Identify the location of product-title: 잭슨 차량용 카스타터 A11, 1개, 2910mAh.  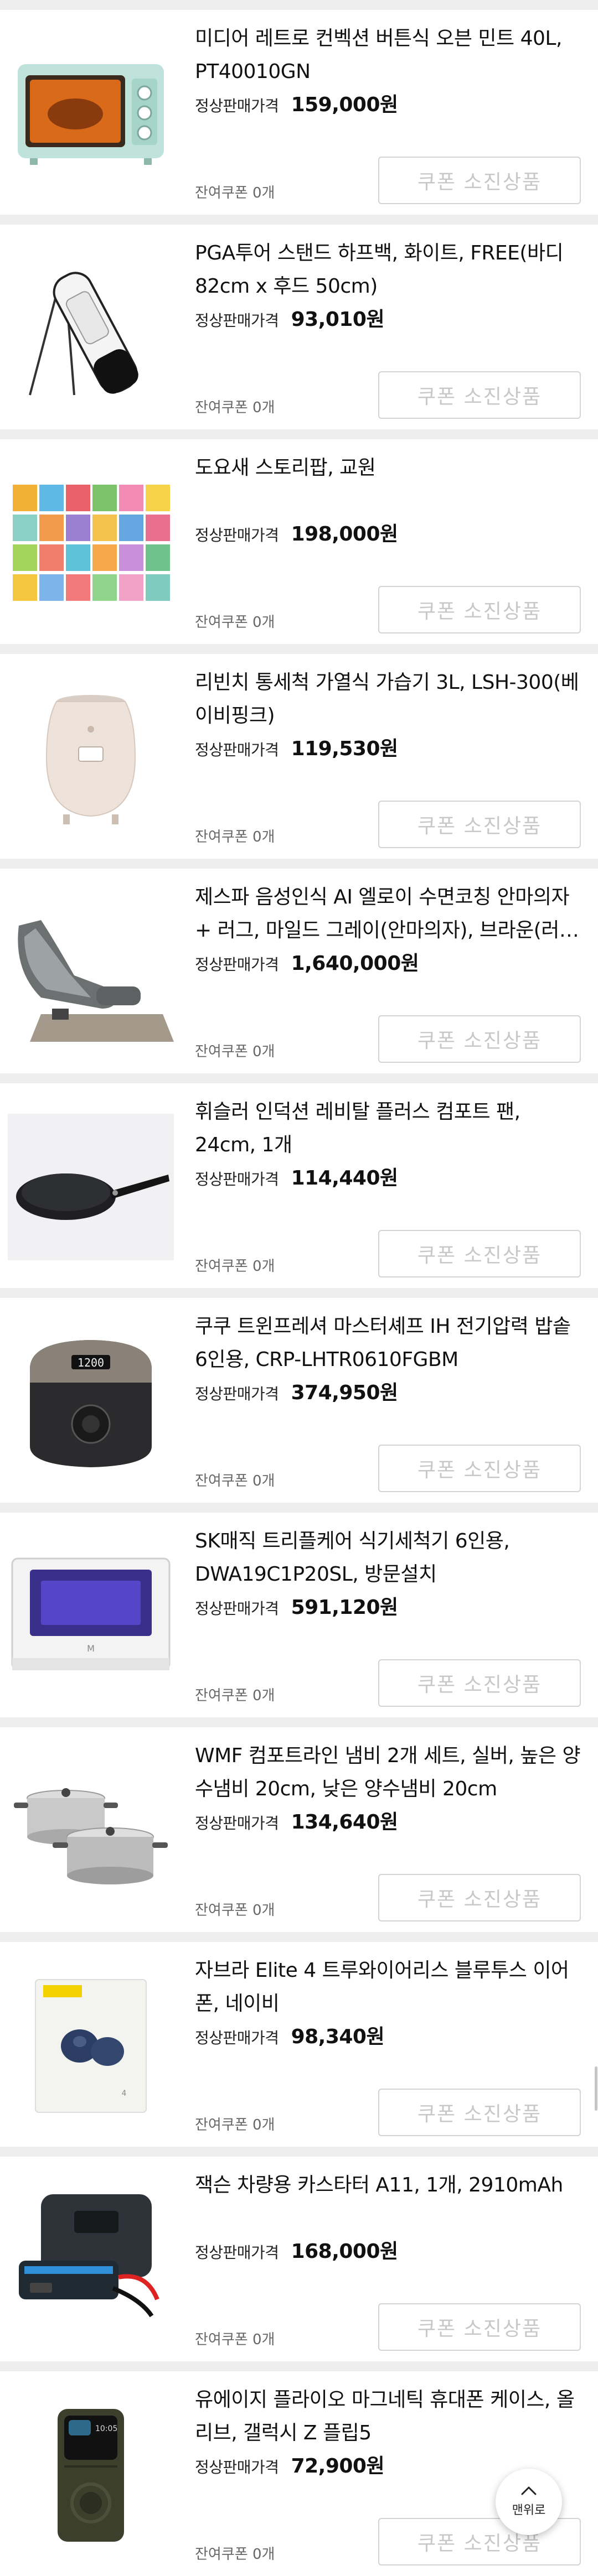
(388, 2185).